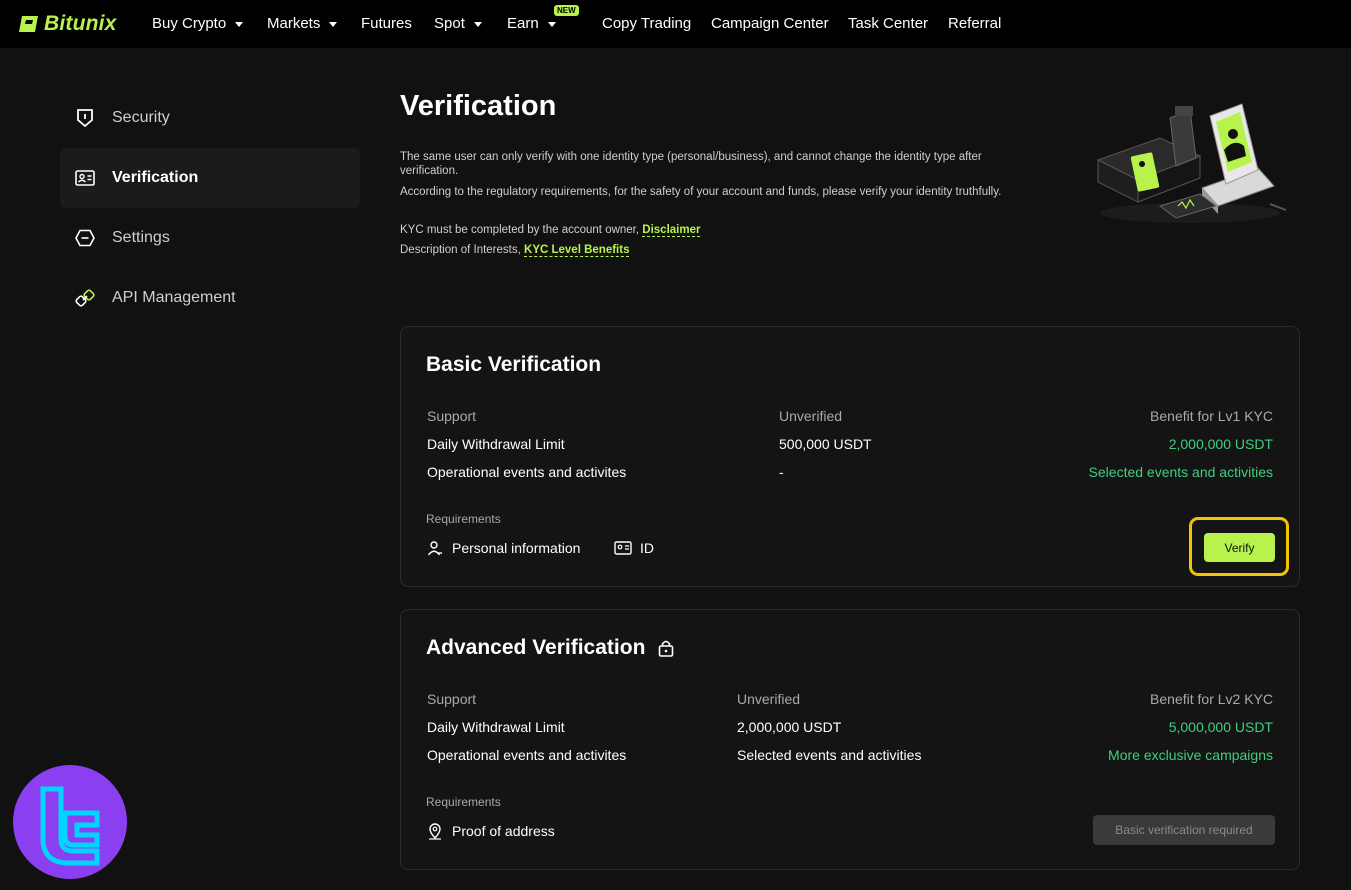 The height and width of the screenshot is (890, 1351). I want to click on nav-label: Referral, so click(975, 23).